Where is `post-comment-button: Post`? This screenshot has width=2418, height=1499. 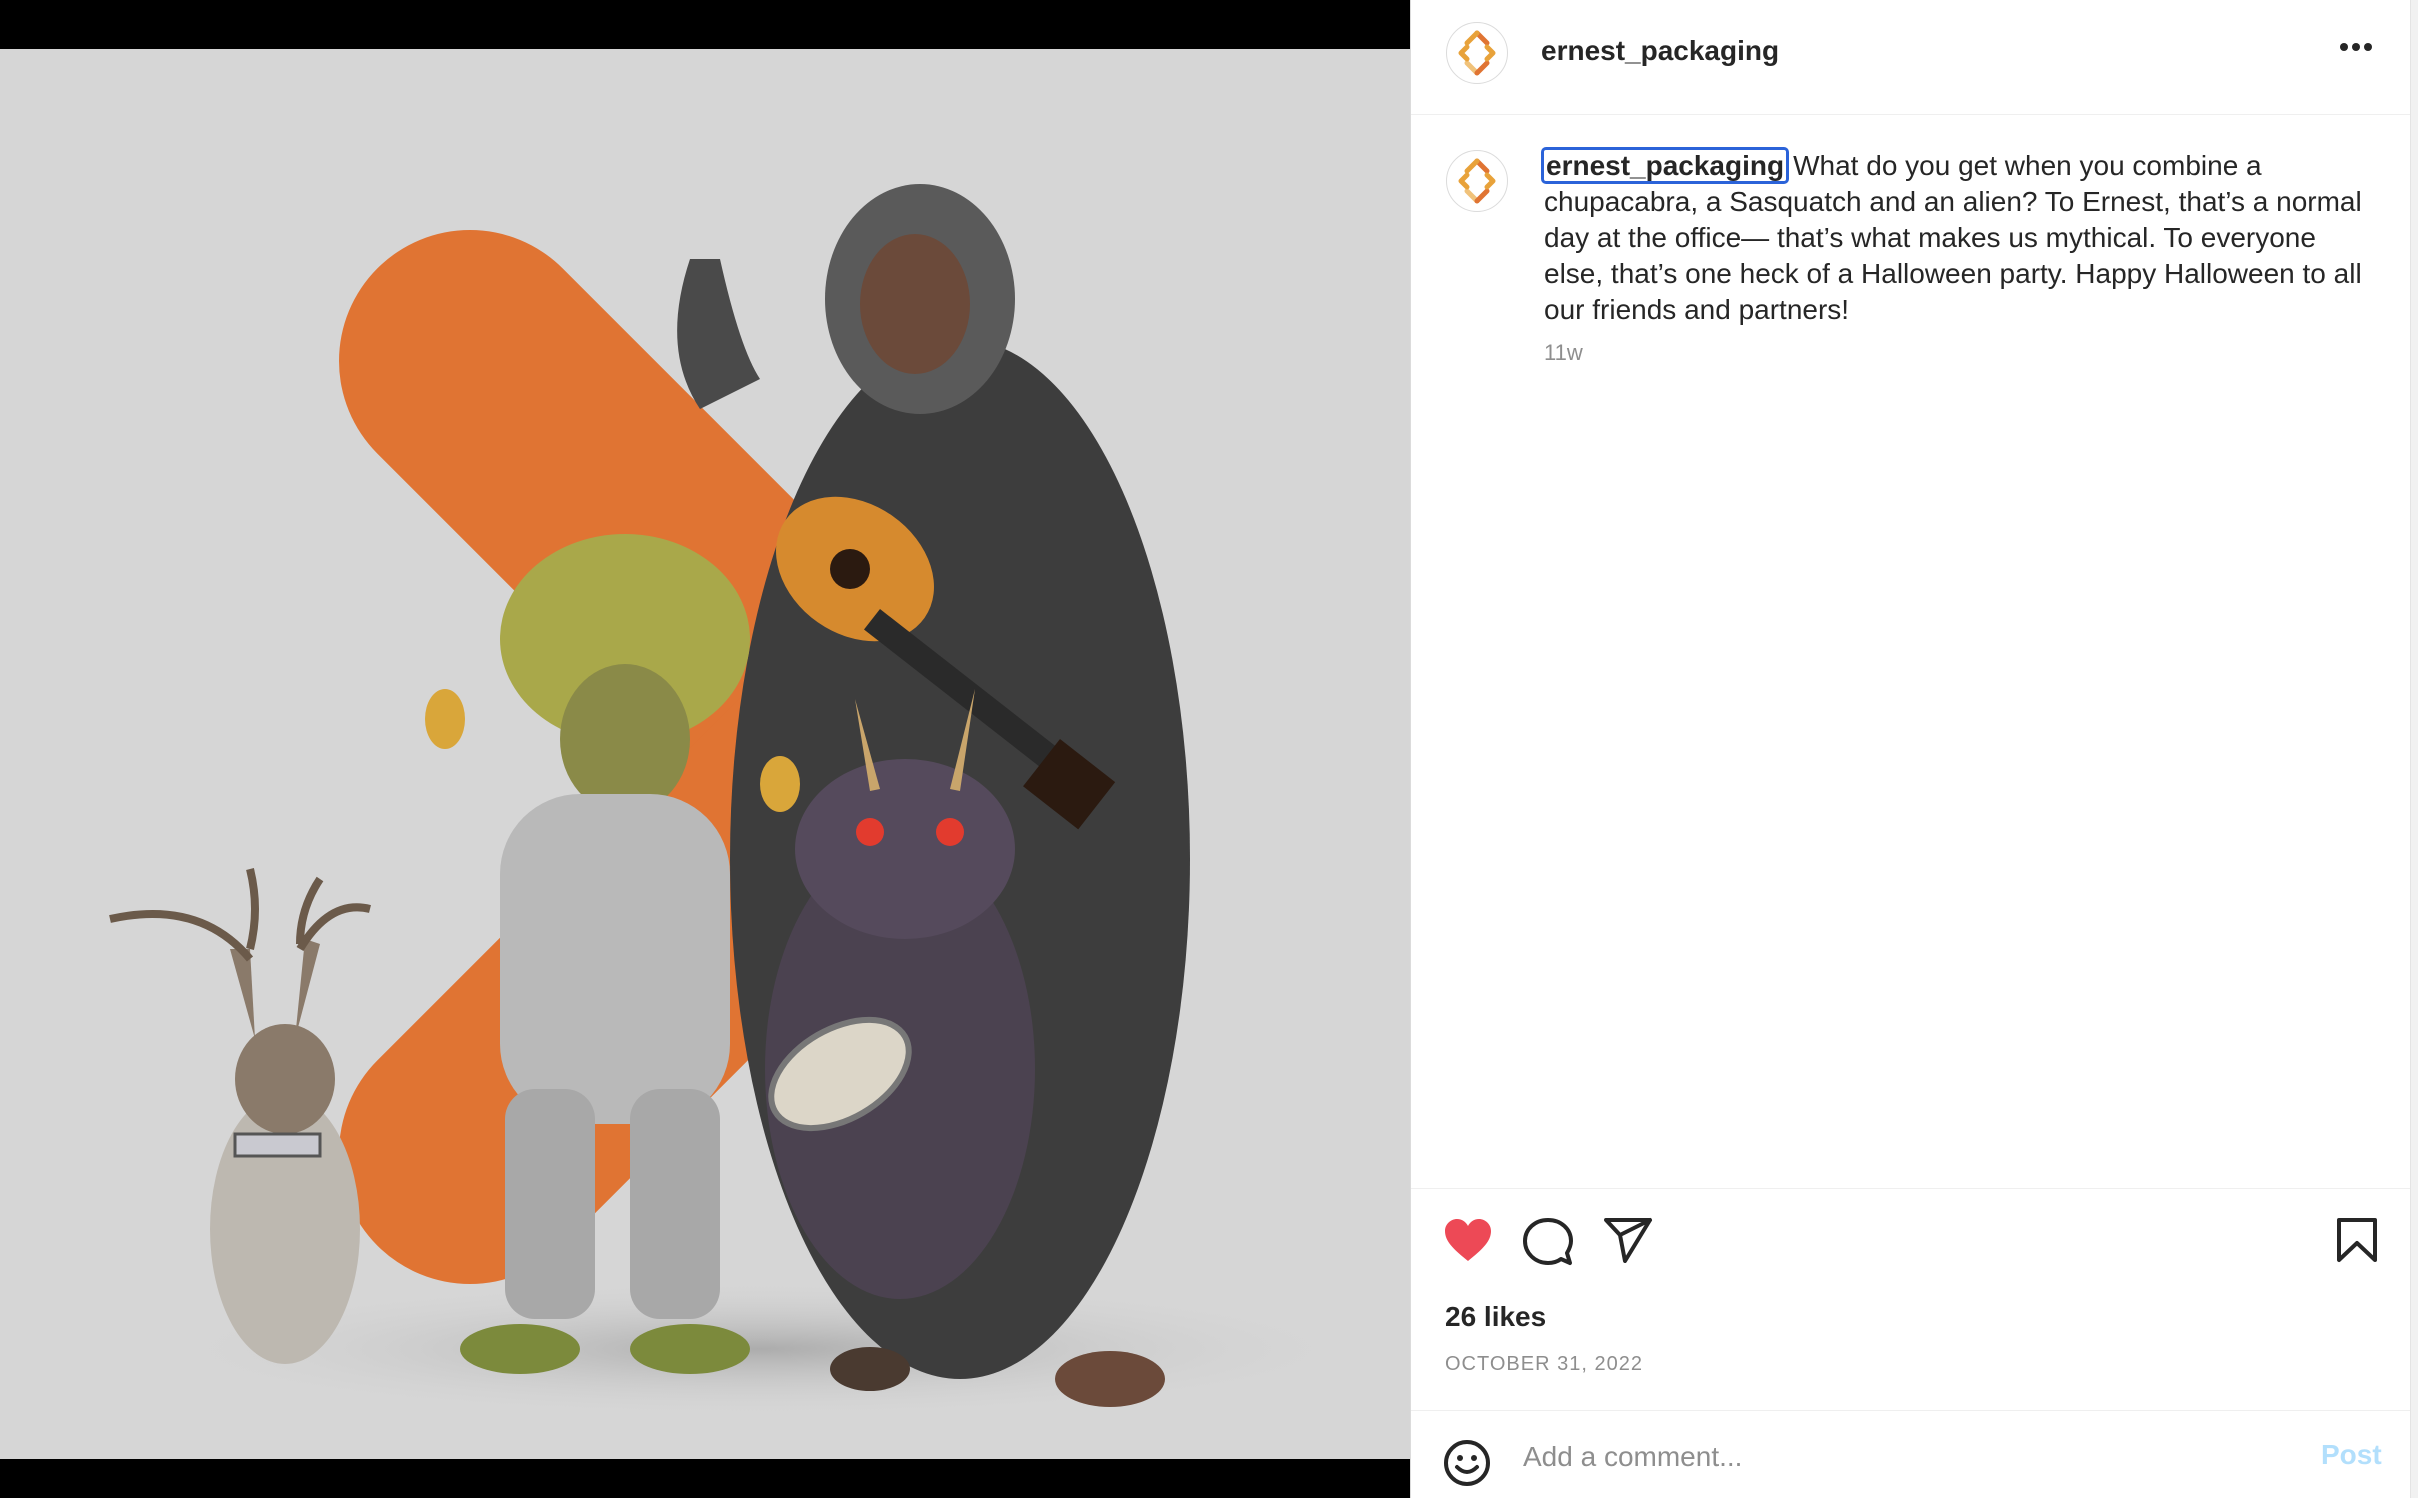
post-comment-button: Post is located at coordinates (2351, 1455).